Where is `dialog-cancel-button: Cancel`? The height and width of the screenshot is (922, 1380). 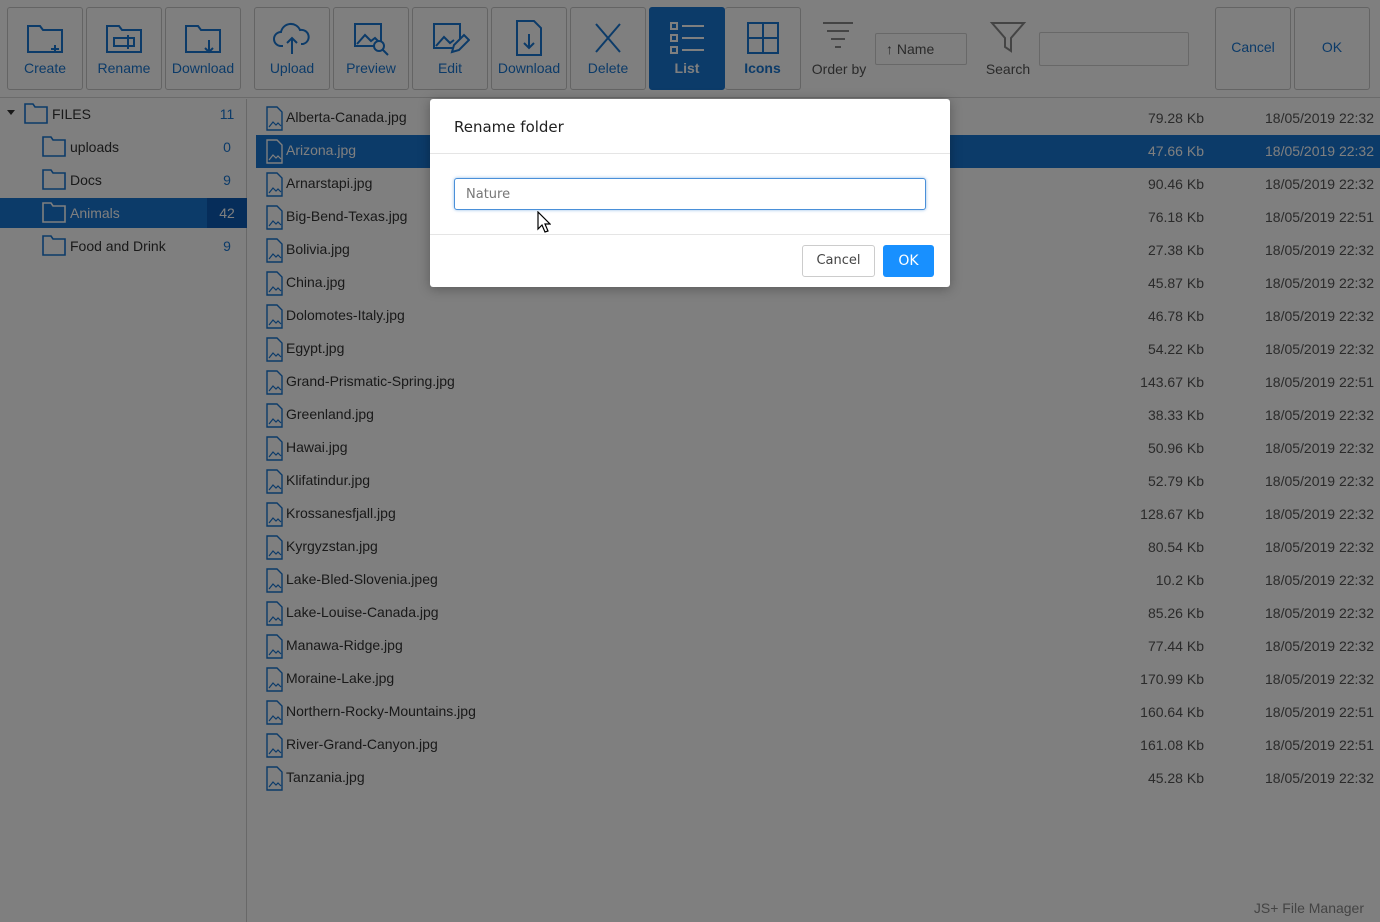
dialog-cancel-button: Cancel is located at coordinates (838, 261).